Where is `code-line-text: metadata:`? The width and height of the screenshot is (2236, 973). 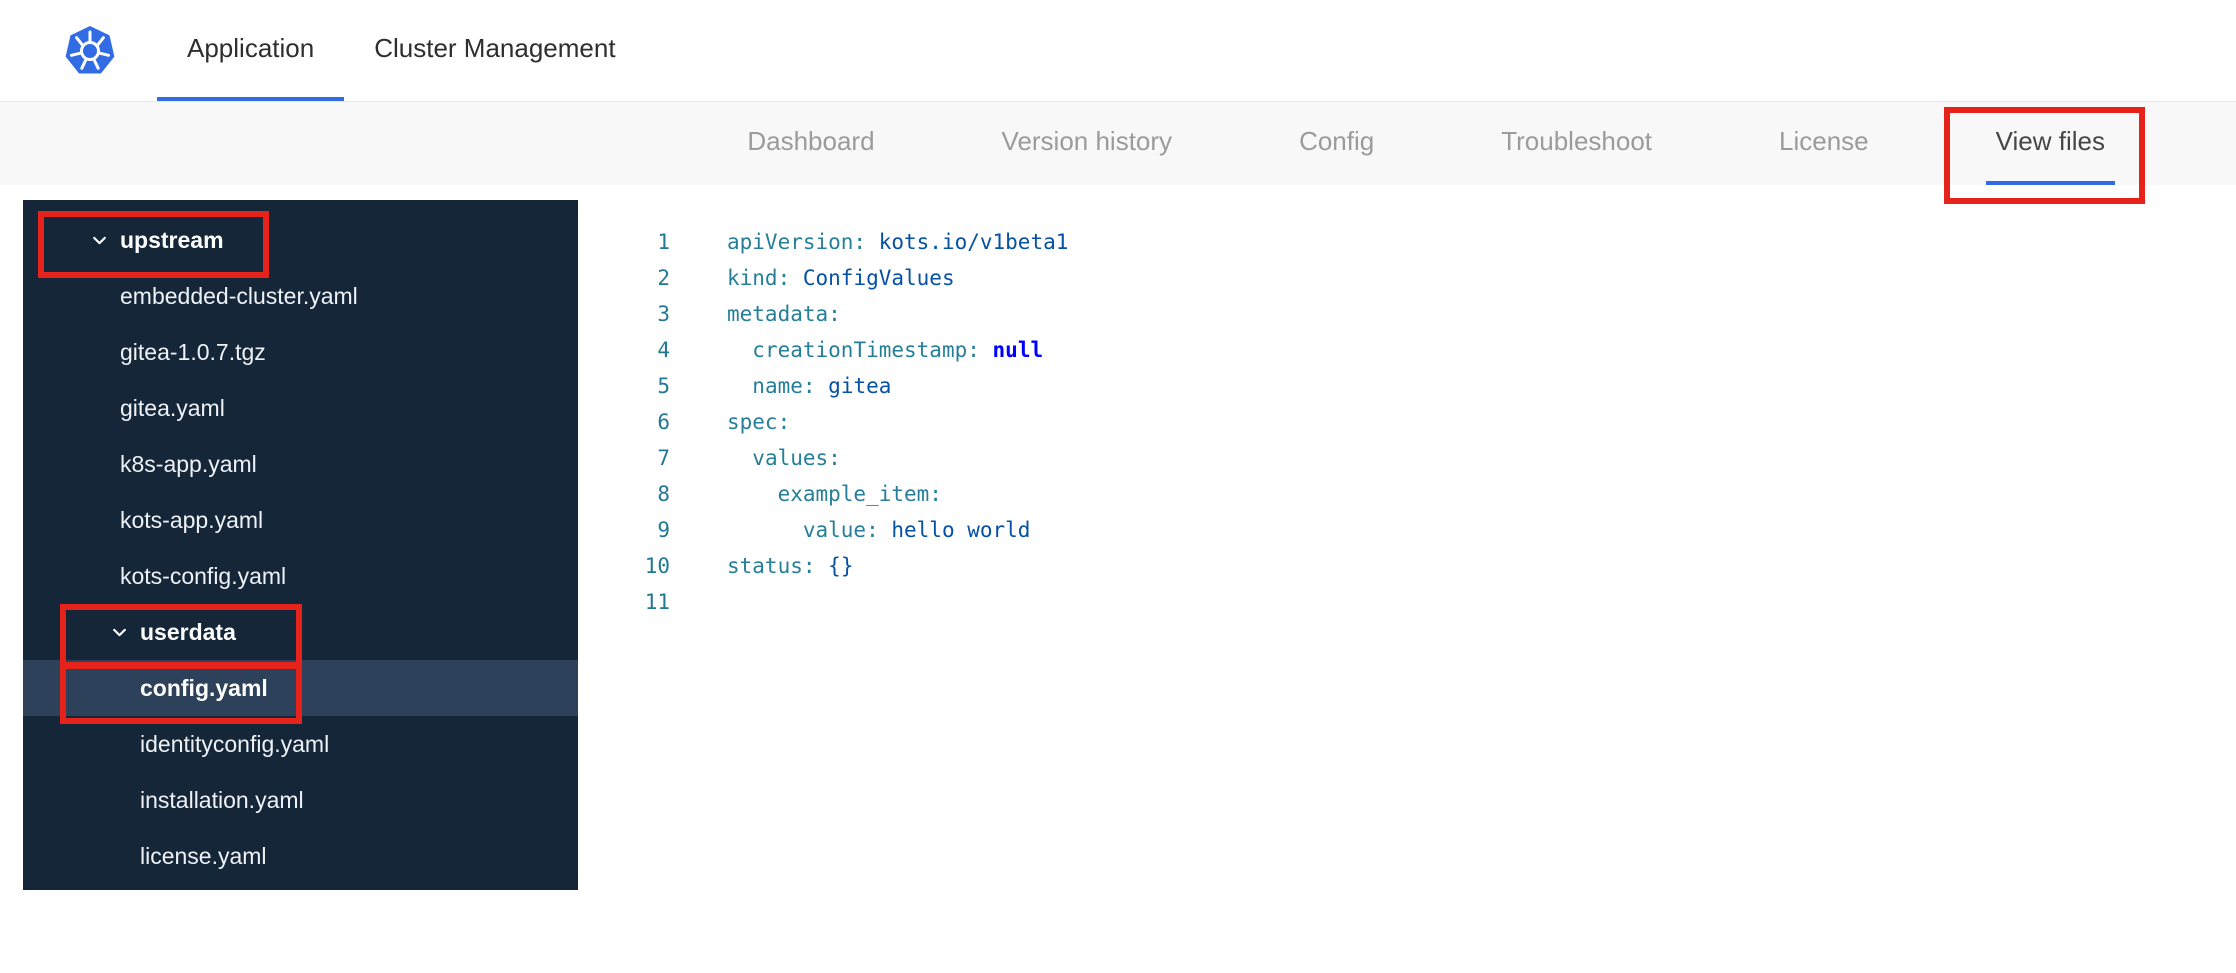 code-line-text: metadata: is located at coordinates (784, 314).